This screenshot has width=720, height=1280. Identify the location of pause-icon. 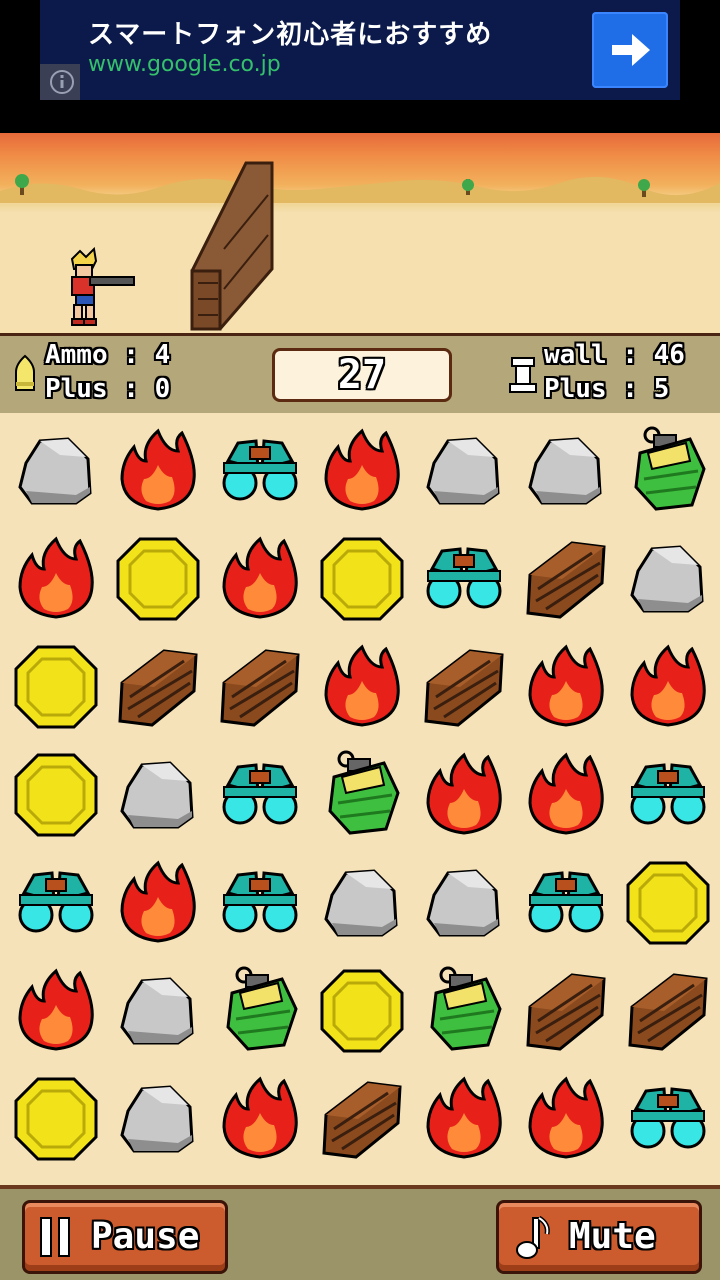
(55, 1237).